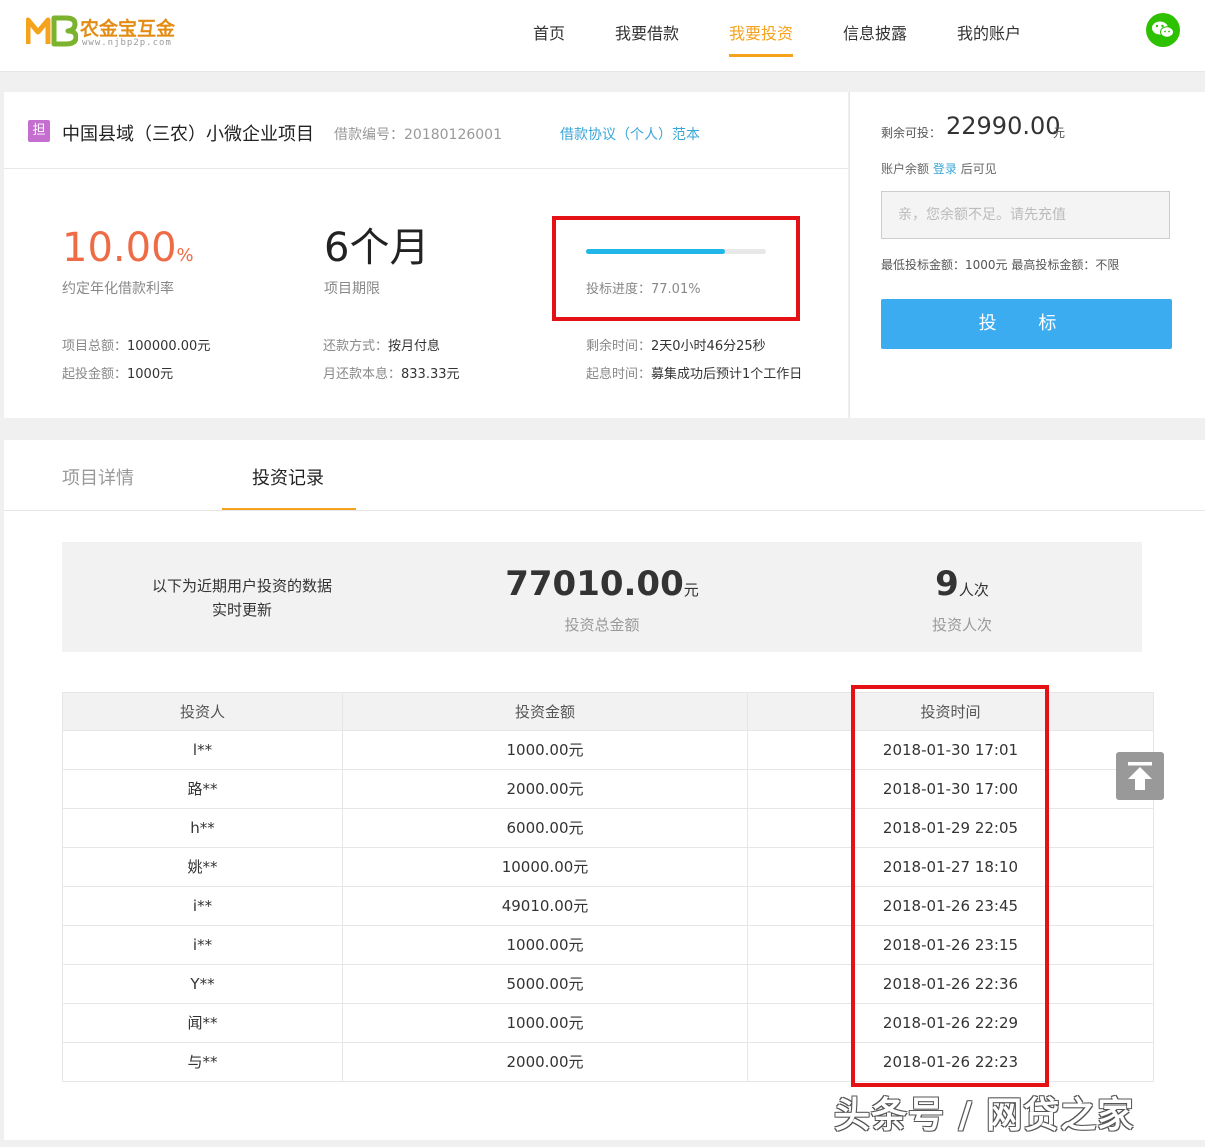 Image resolution: width=1205 pixels, height=1147 pixels. I want to click on total-invested: 77010.00元, so click(602, 584).